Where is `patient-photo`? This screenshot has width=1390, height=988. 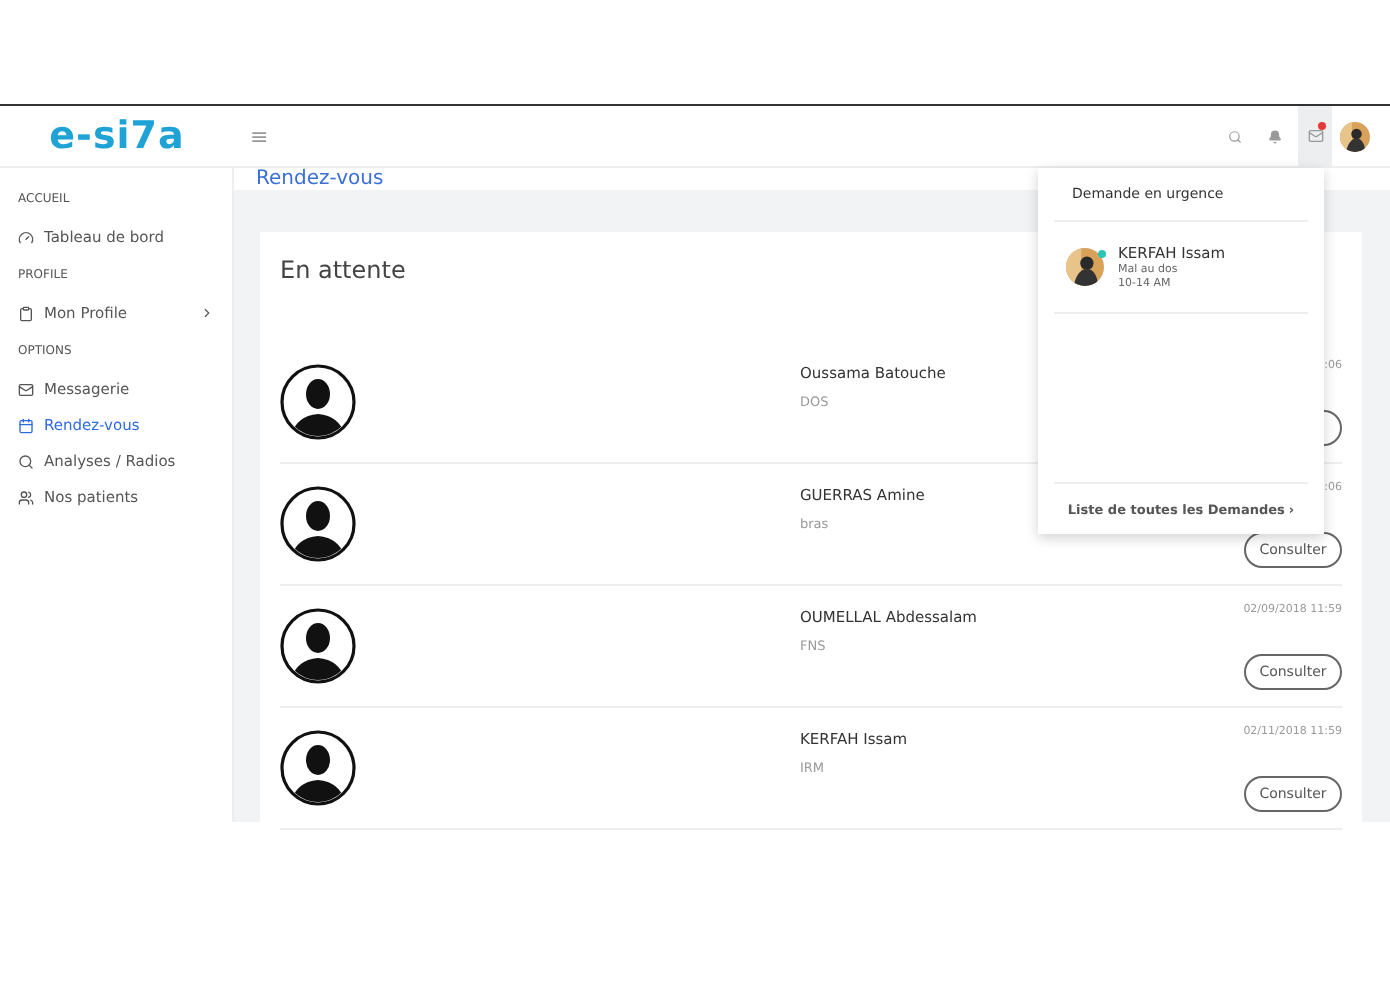
patient-photo is located at coordinates (1085, 267).